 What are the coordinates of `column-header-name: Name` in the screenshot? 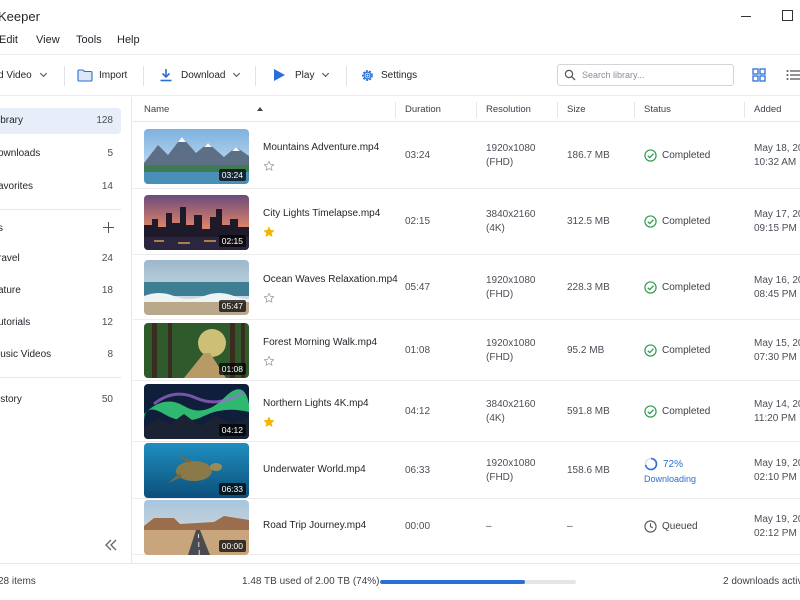 It's located at (156, 109).